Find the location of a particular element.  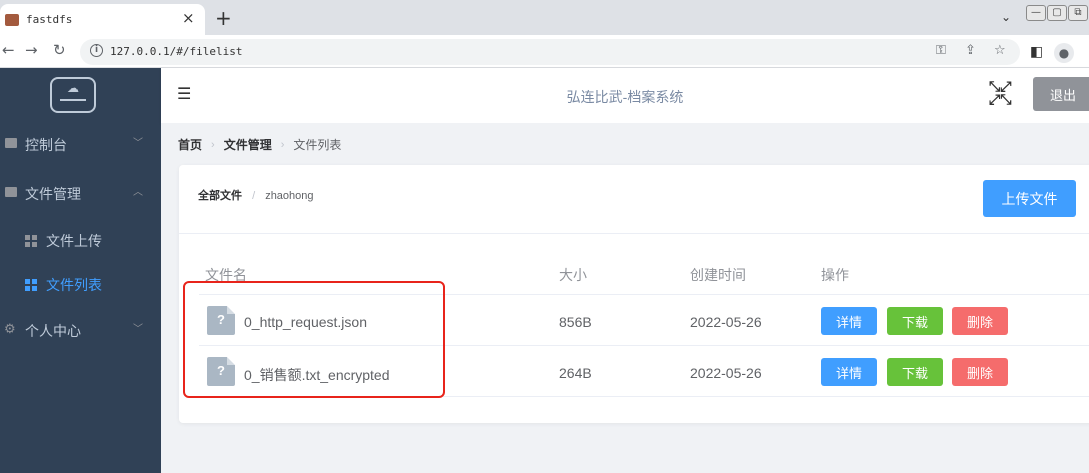

top-header: ☰ 弘连比武-档案系统 ⤡⤢ ⤢⤡ 退出 is located at coordinates (625, 95).